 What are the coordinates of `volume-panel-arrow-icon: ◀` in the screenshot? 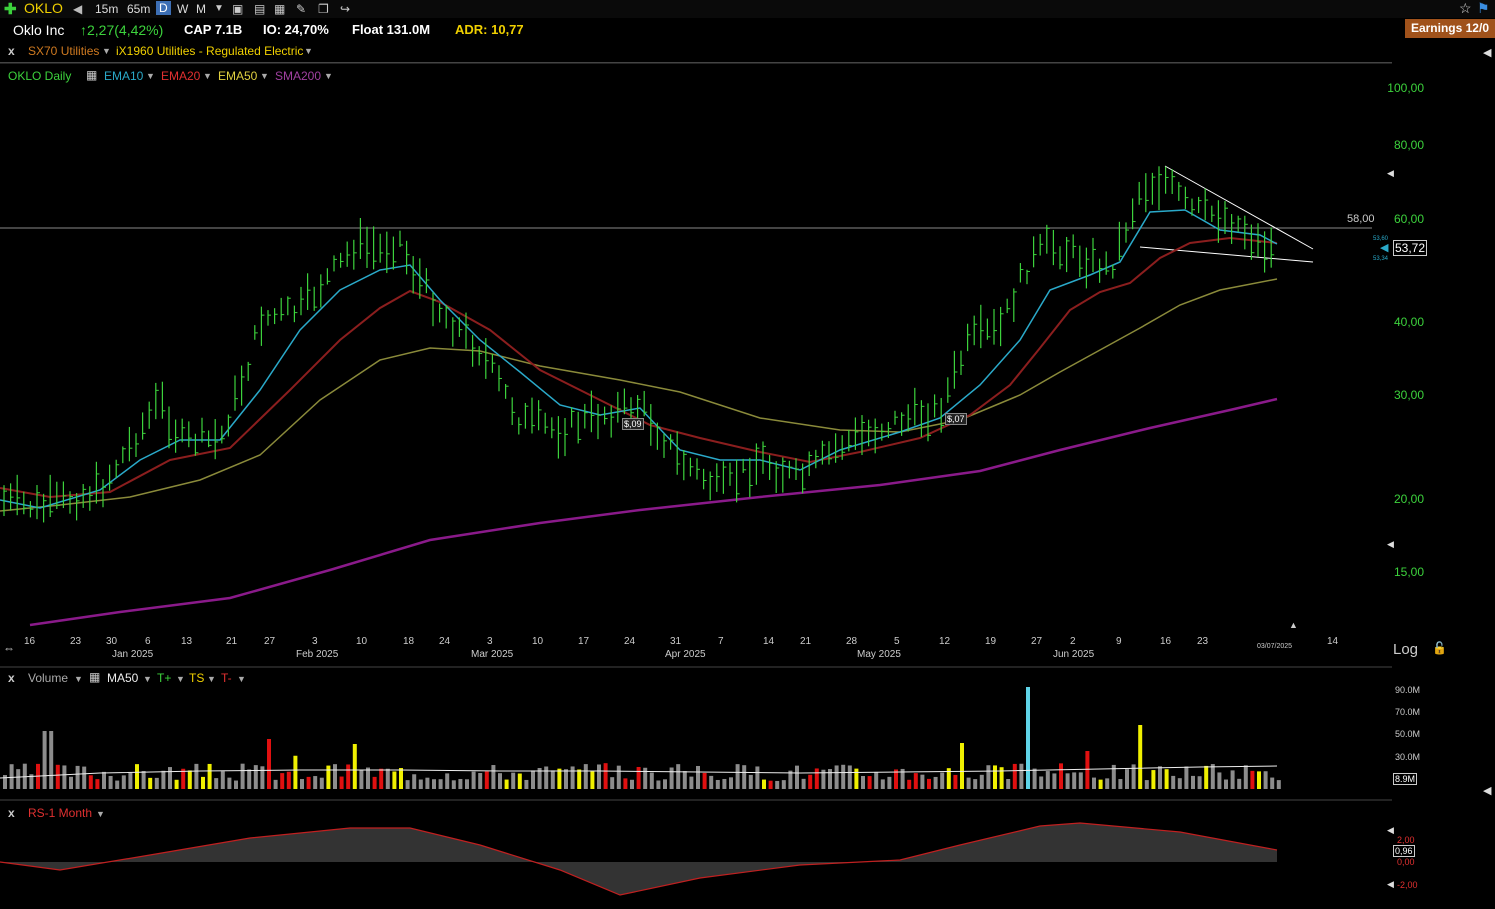 It's located at (1487, 790).